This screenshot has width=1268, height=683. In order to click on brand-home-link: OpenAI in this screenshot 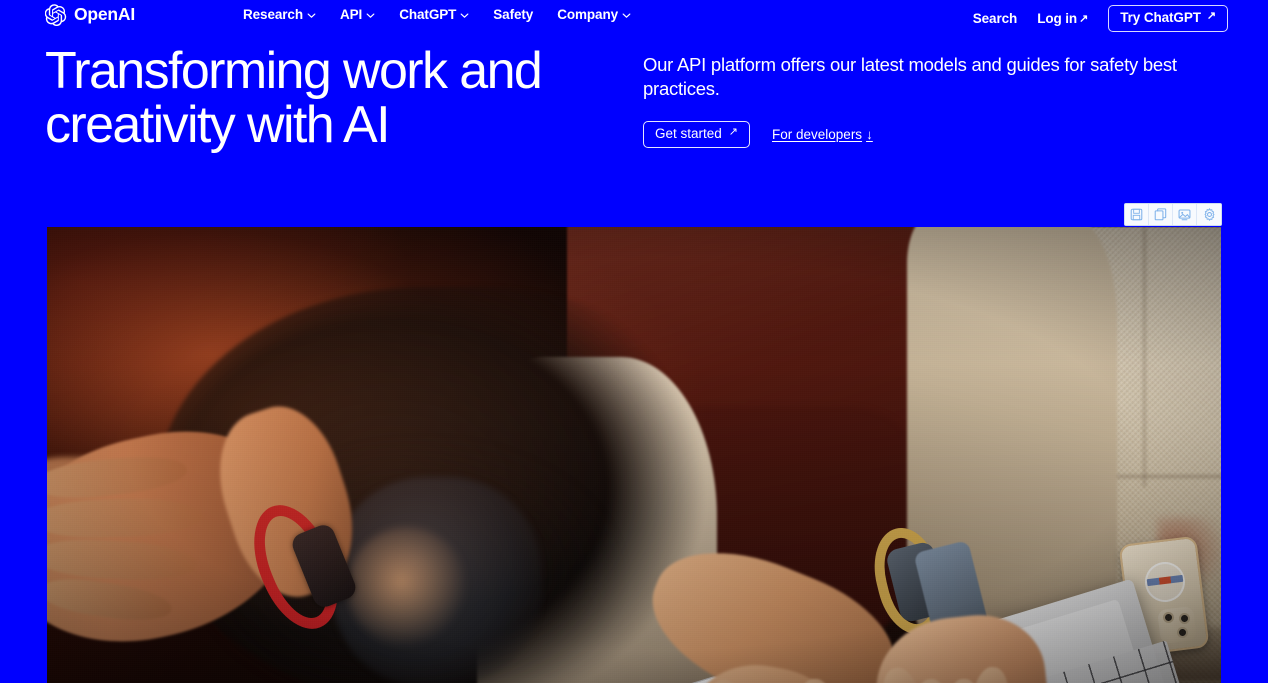, I will do `click(90, 15)`.